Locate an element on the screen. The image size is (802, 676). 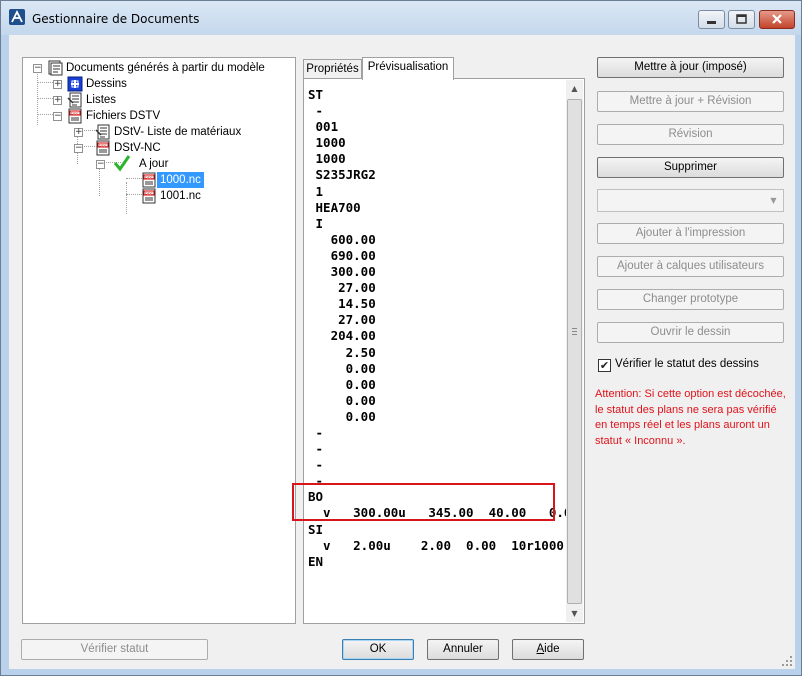
dstv-nc-icon: DOC is located at coordinates (103, 148).